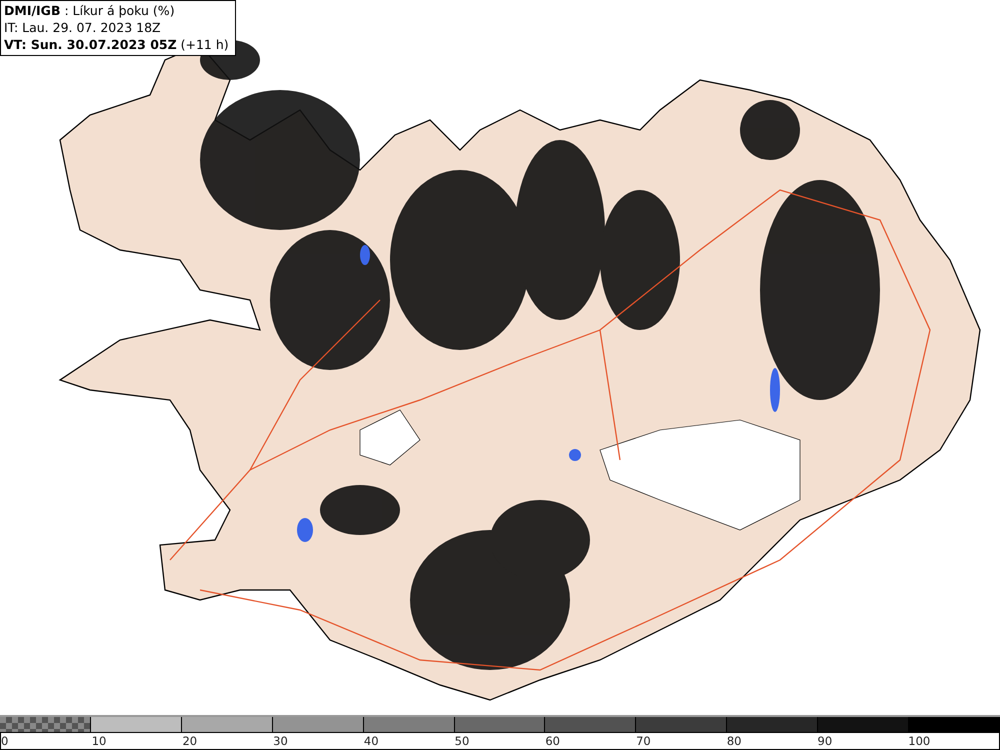  What do you see at coordinates (83, 28) in the screenshot?
I see `info-line: IT: Lau. 29. 07. 2023 18Z` at bounding box center [83, 28].